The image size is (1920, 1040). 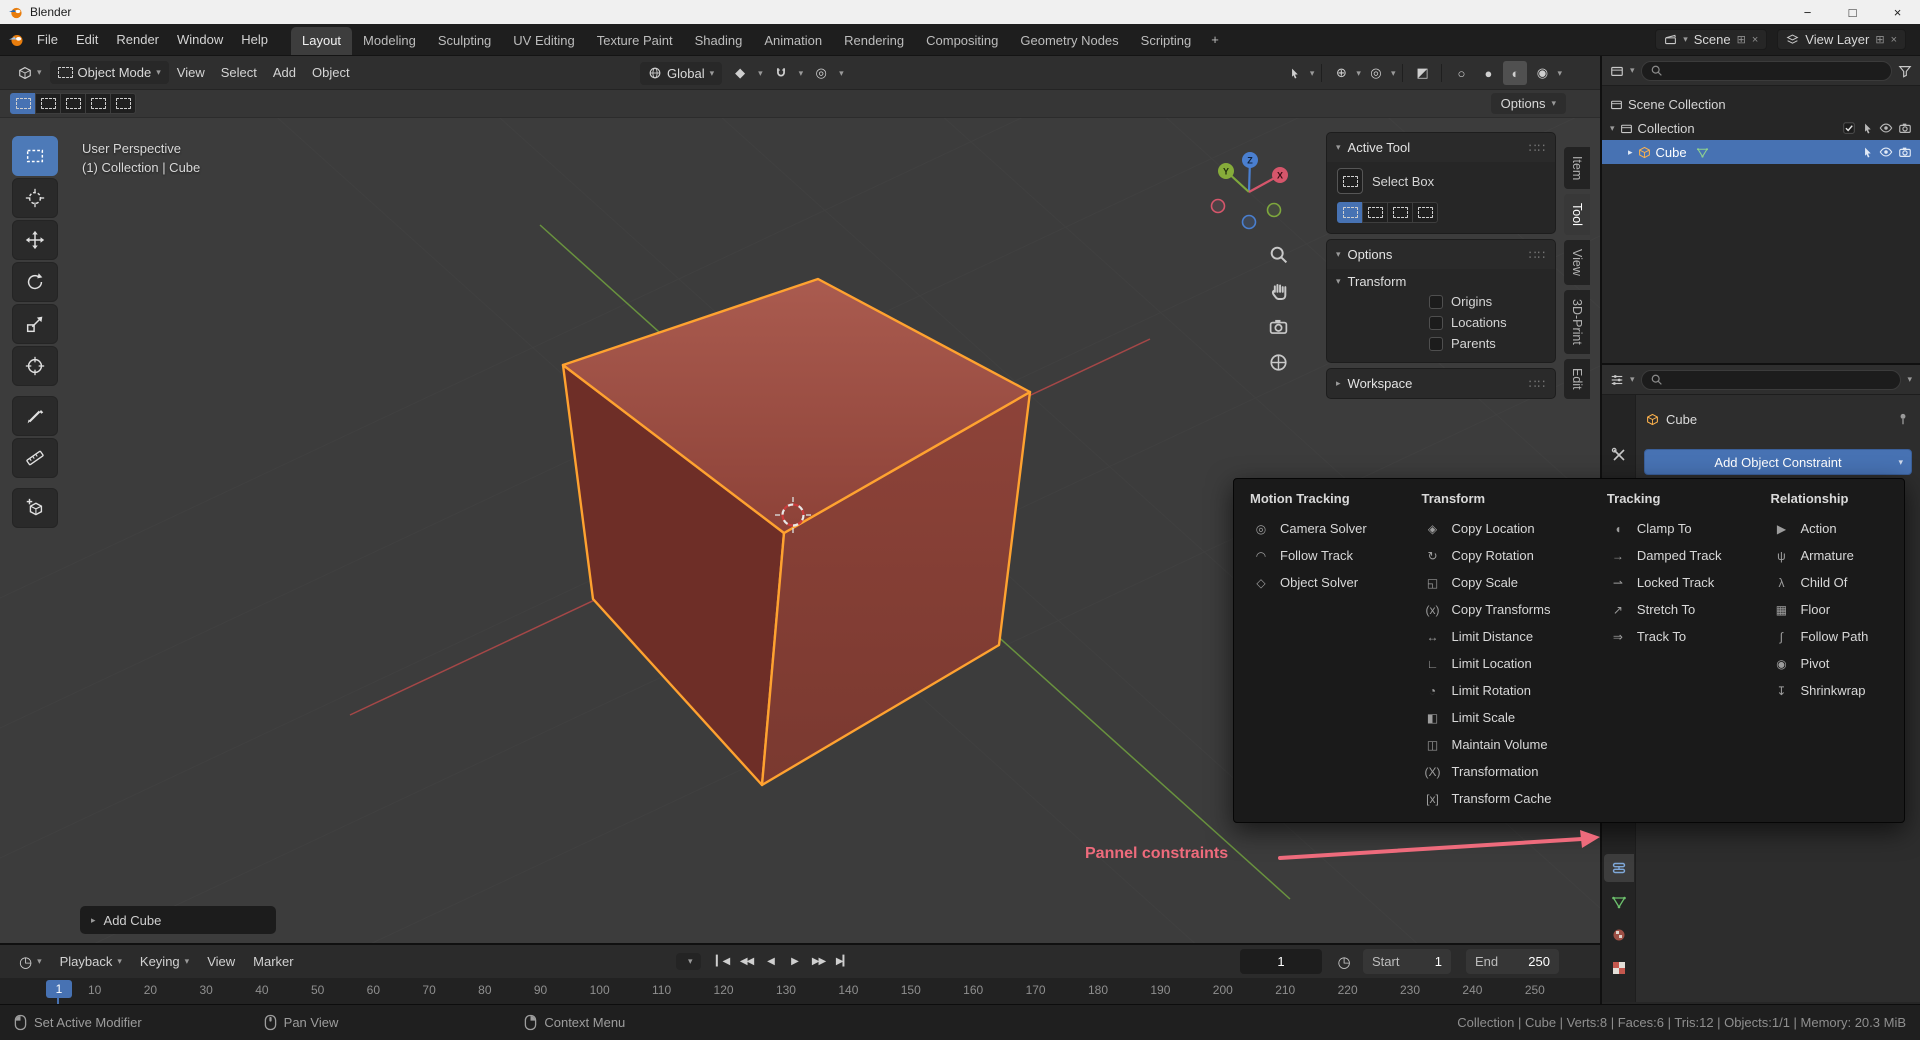 I want to click on add-object-constraint-button: Add Object Constraint ▾, so click(x=1778, y=462).